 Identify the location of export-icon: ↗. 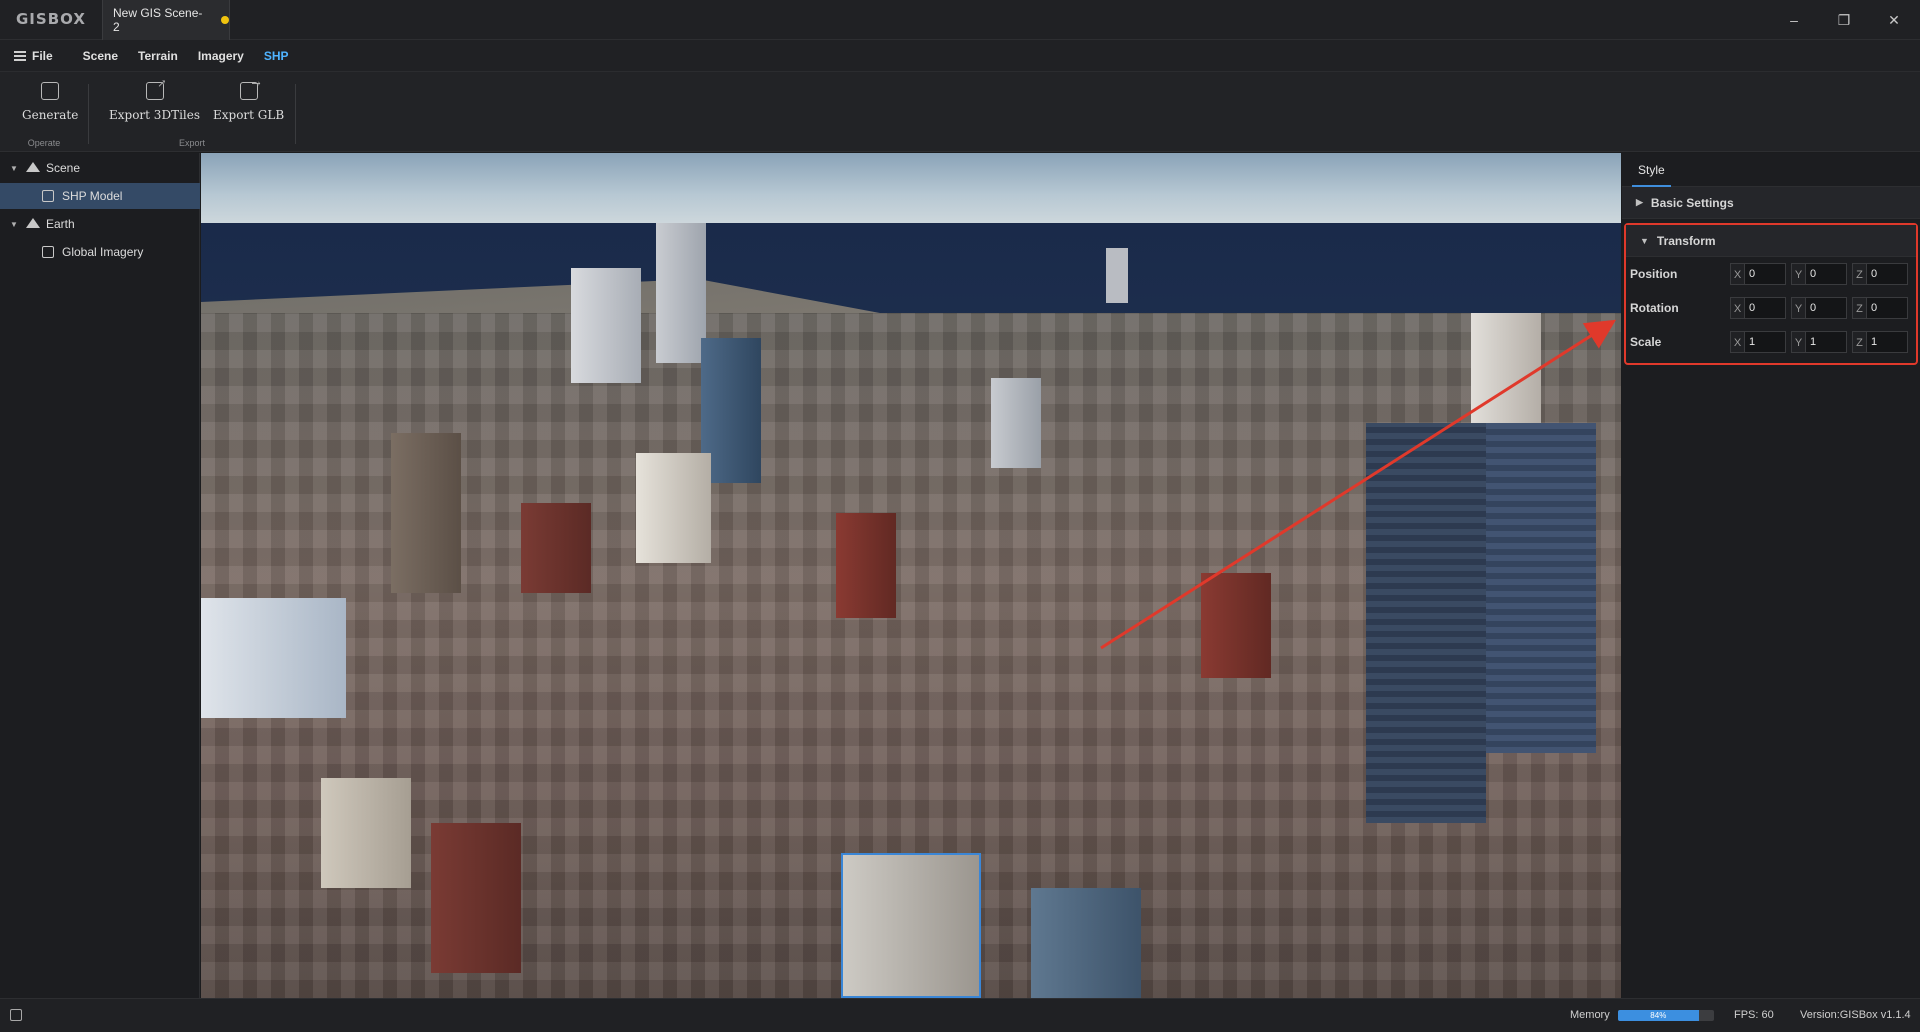
(156, 89).